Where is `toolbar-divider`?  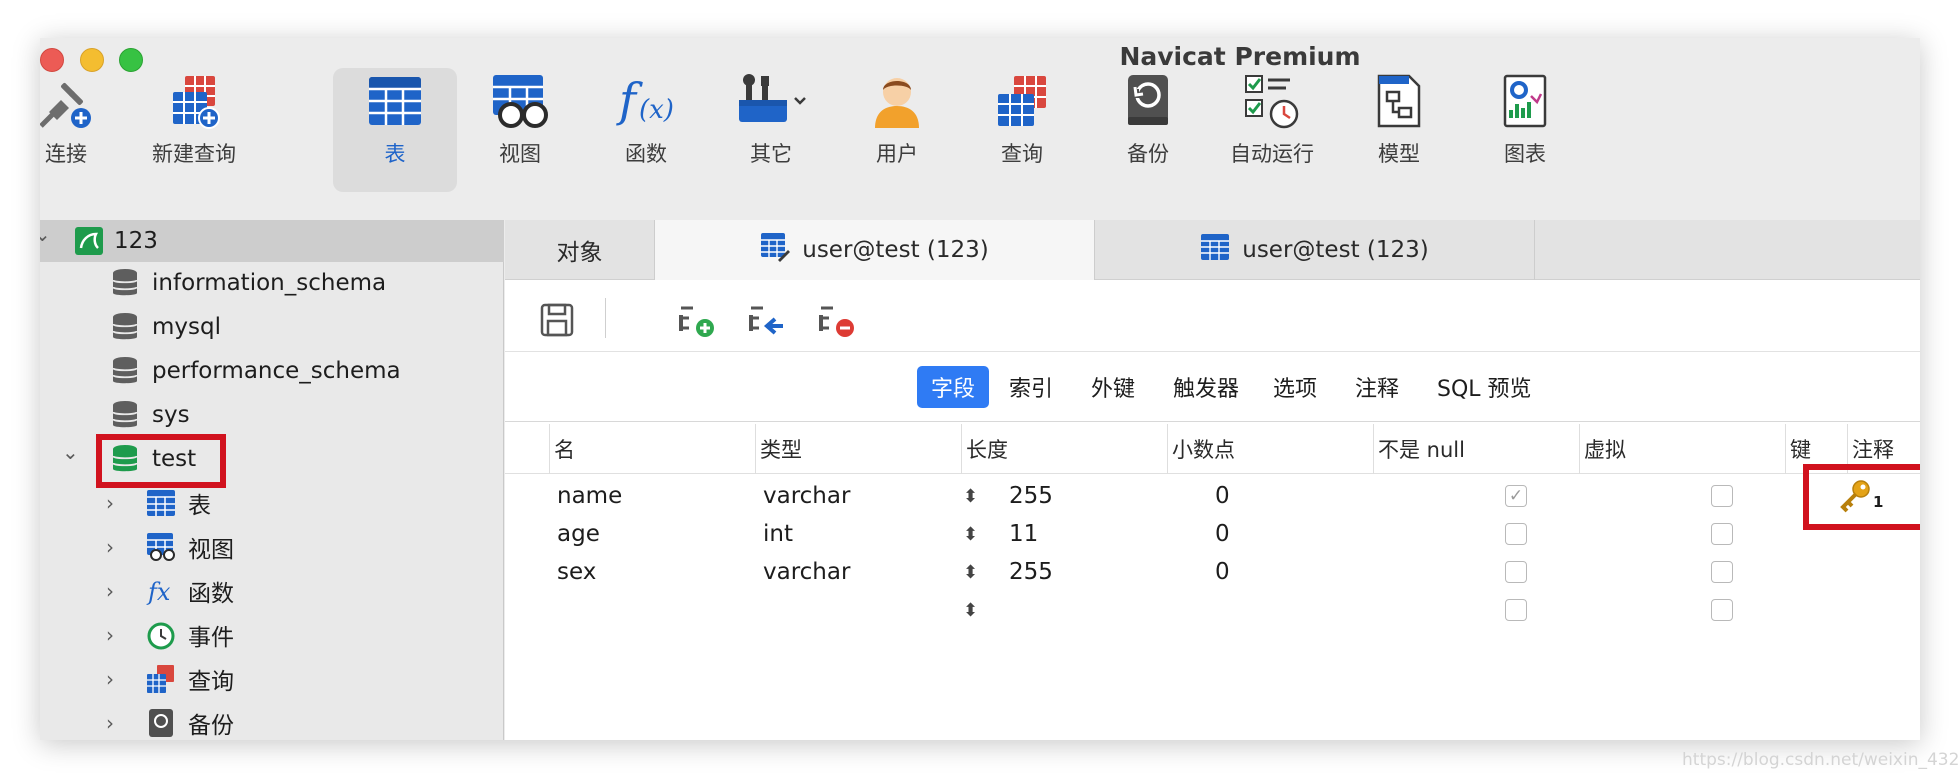
toolbar-divider is located at coordinates (605, 318).